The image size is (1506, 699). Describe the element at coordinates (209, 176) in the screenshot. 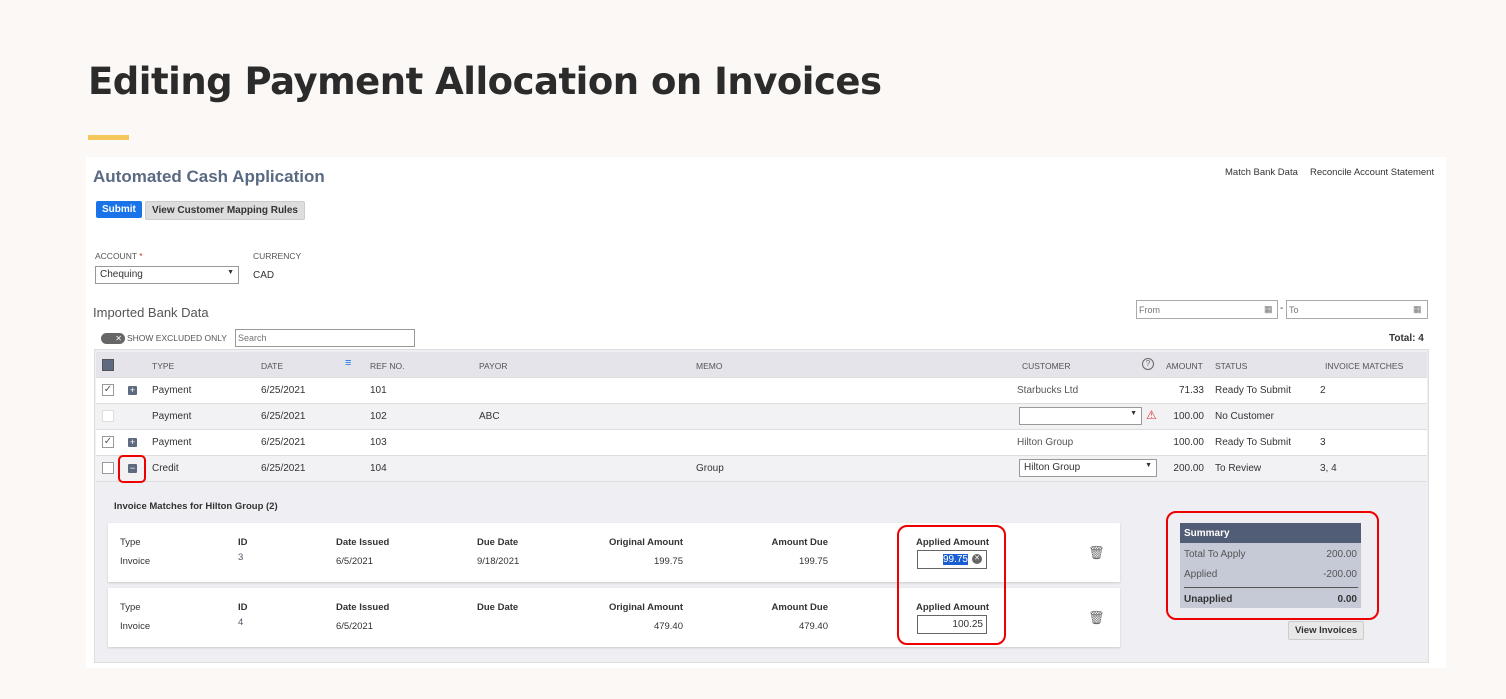

I see `app-title: Automated Cash Application` at that location.